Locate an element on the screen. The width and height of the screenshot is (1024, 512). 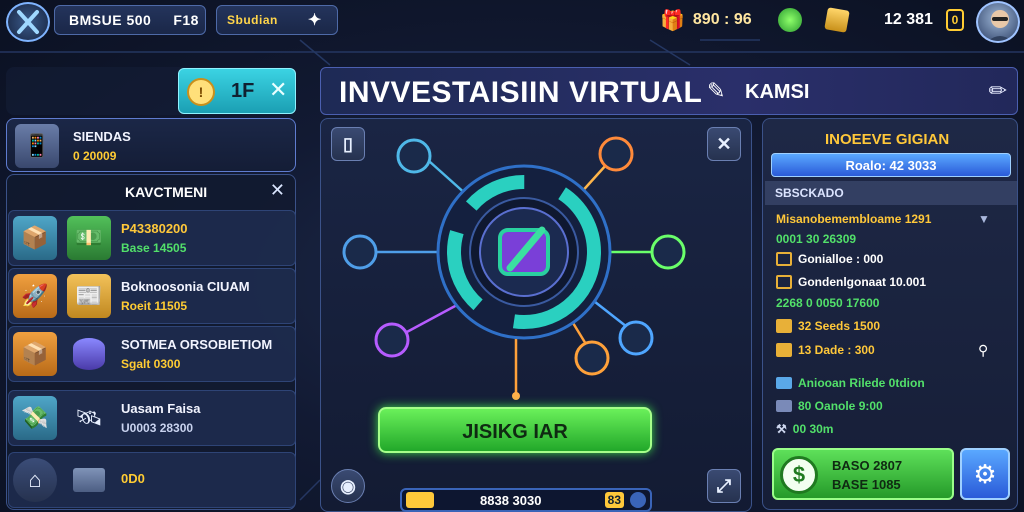
detail-row: 32 Seeds 1500 is located at coordinates (828, 326).